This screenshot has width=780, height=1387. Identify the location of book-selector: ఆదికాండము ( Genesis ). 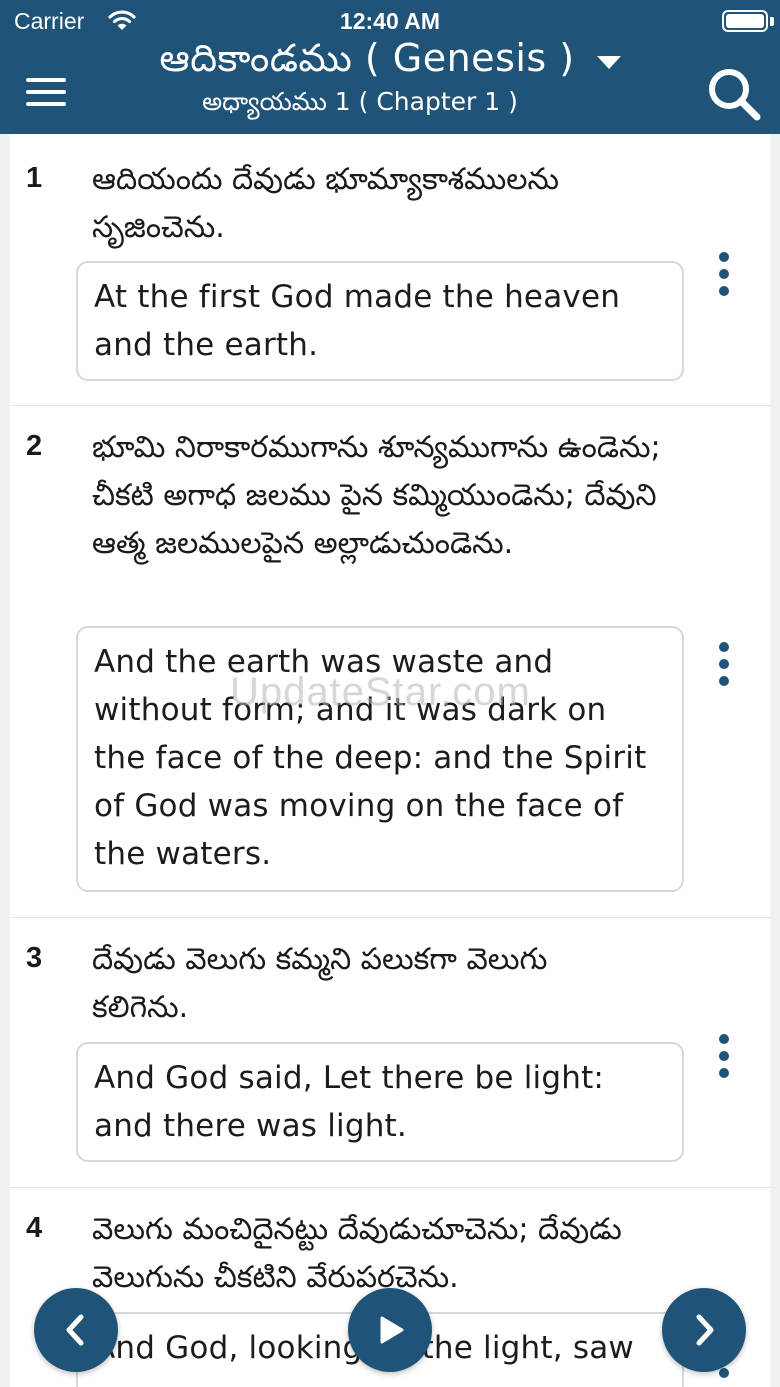
(390, 63).